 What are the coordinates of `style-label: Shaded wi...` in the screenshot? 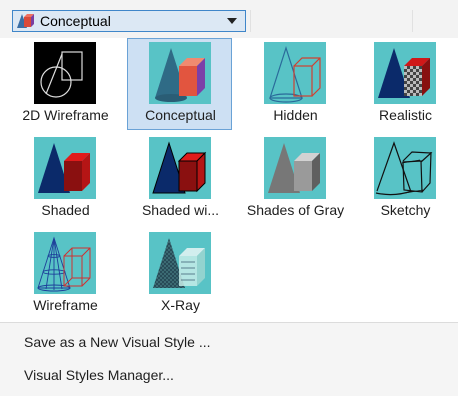 It's located at (180, 210).